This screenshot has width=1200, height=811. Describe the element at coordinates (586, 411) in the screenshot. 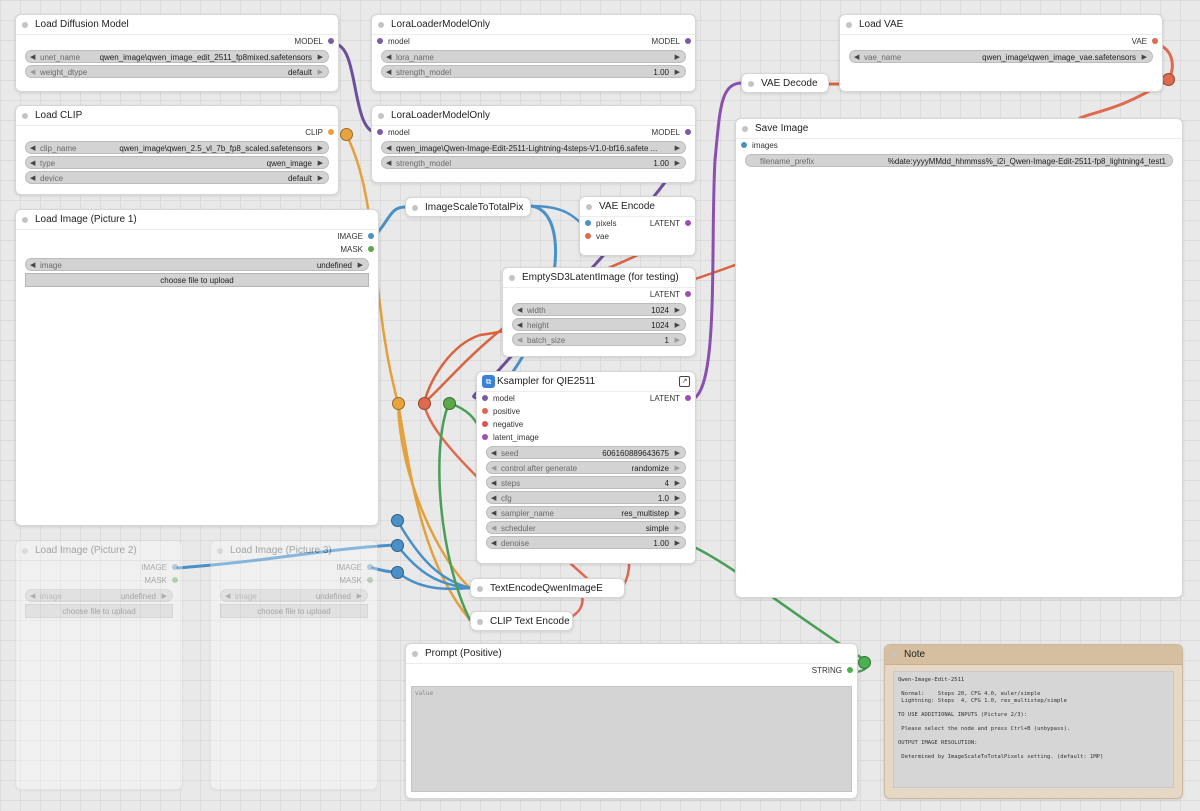

I see `input-slot-positive: positive` at that location.